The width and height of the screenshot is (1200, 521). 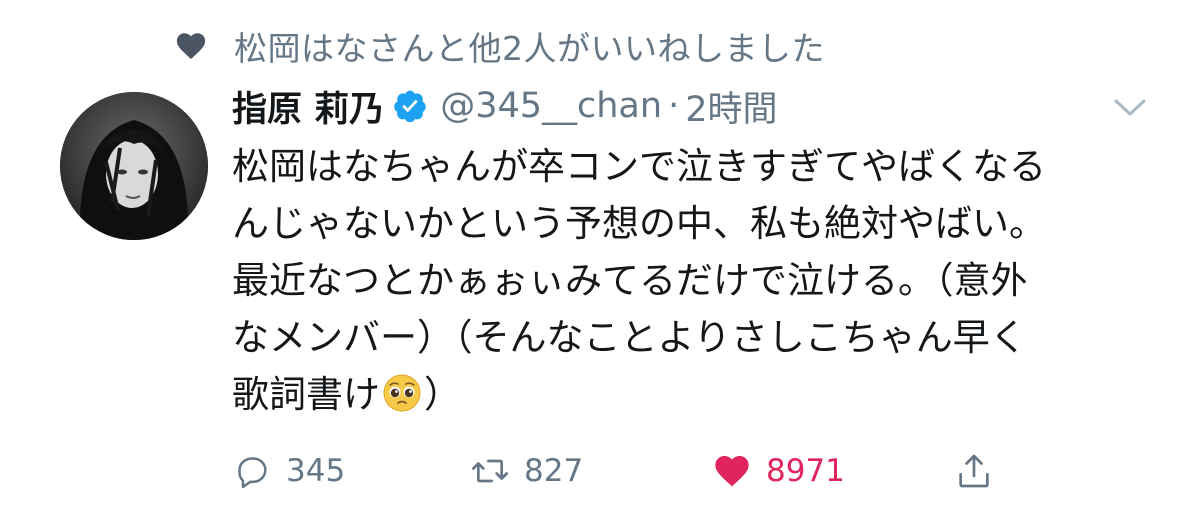 What do you see at coordinates (732, 471) in the screenshot?
I see `heart-filled-icon` at bounding box center [732, 471].